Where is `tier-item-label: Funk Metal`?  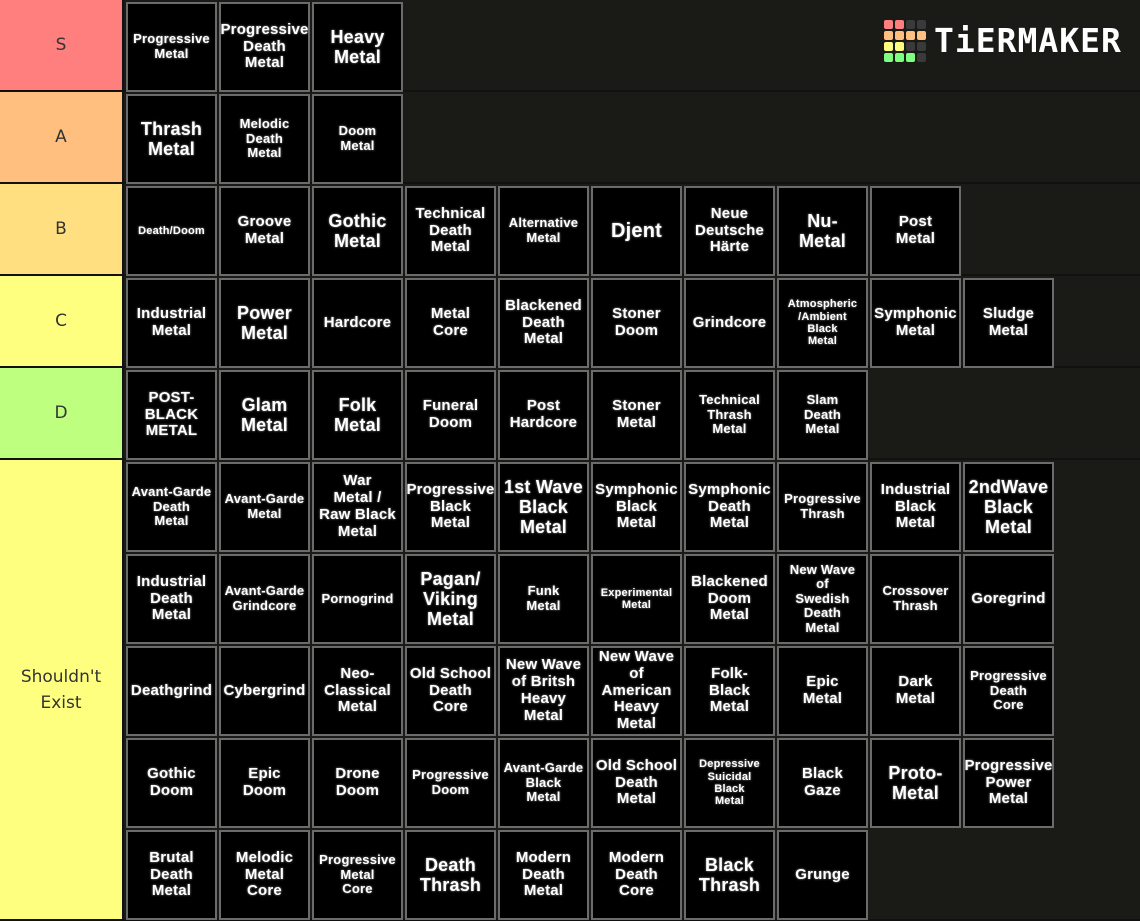
tier-item-label: Funk Metal is located at coordinates (543, 598).